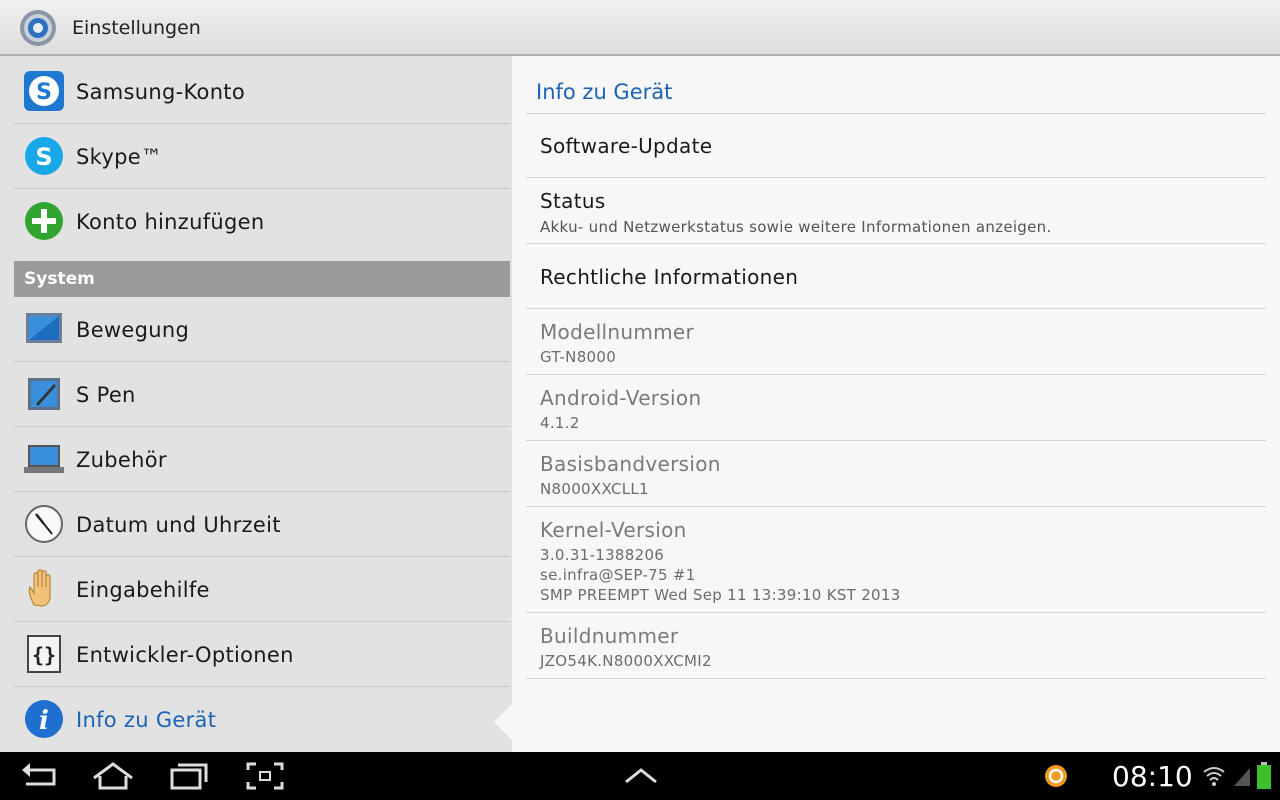 The image size is (1280, 800). I want to click on info-icon: i, so click(44, 719).